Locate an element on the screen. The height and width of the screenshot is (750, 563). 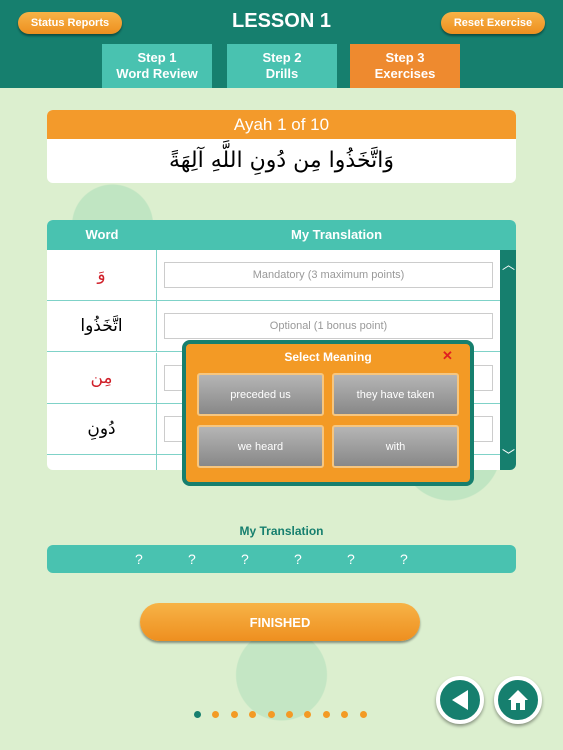
ayah-text: وَاتَّخَذُوا مِن دُونِ اللَّهِ آلِهَةً is located at coordinates (281, 160).